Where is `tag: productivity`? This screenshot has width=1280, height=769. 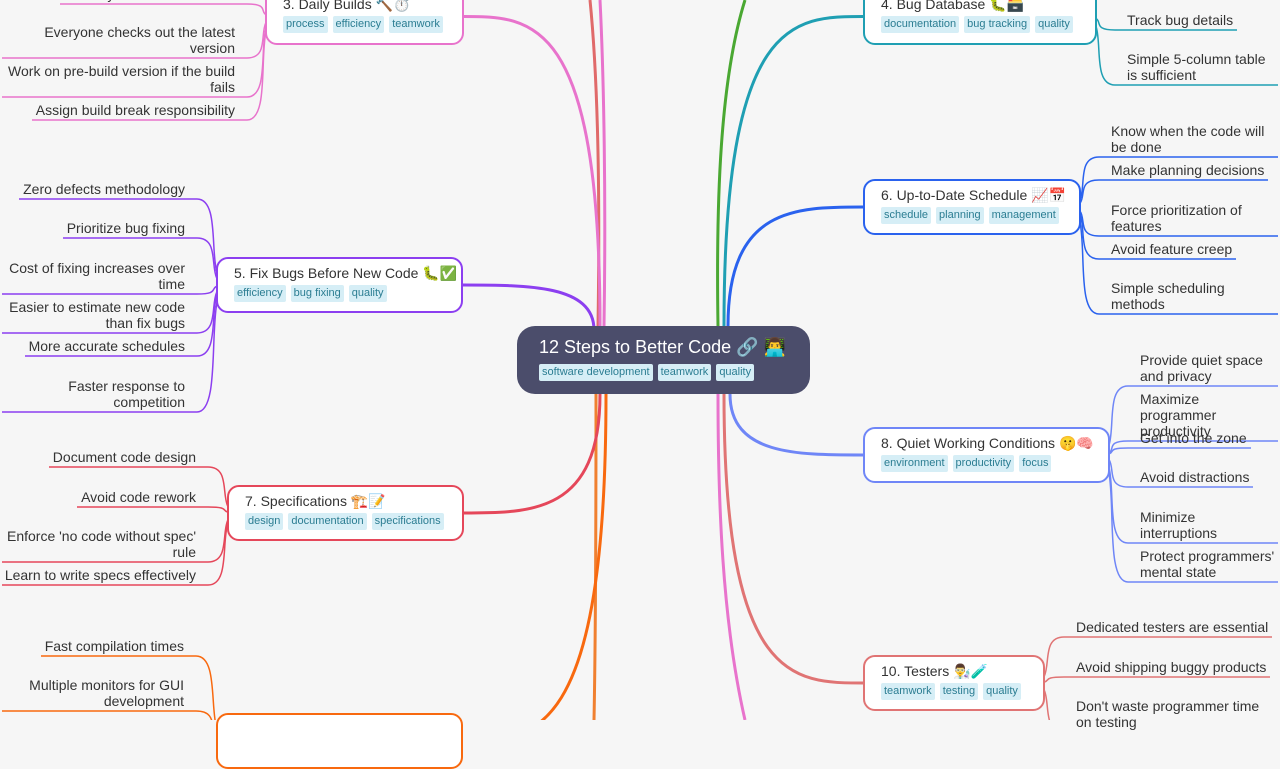 tag: productivity is located at coordinates (983, 463).